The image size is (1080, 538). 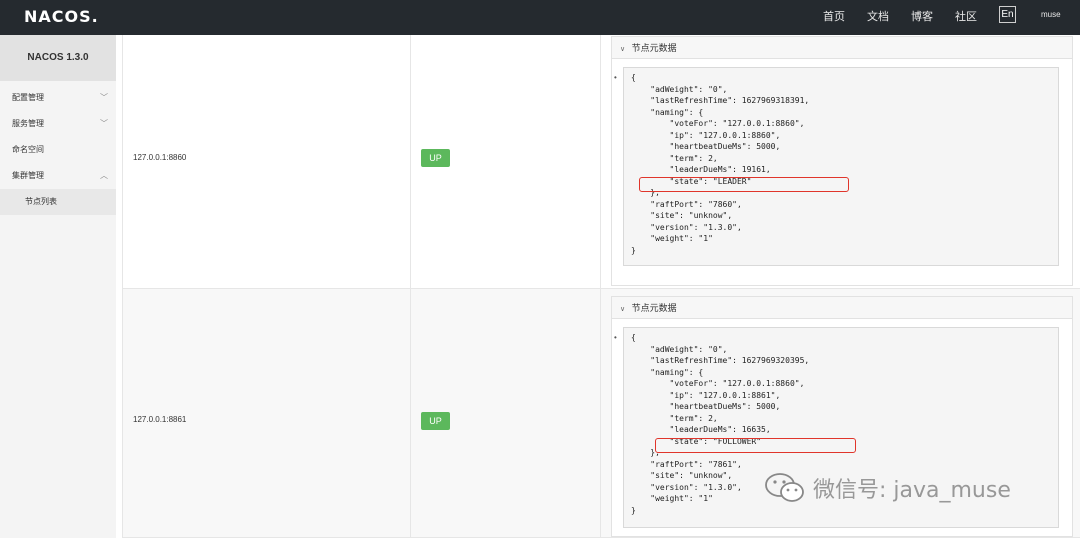 What do you see at coordinates (160, 419) in the screenshot?
I see `node-address: 127.0.0.1:8861` at bounding box center [160, 419].